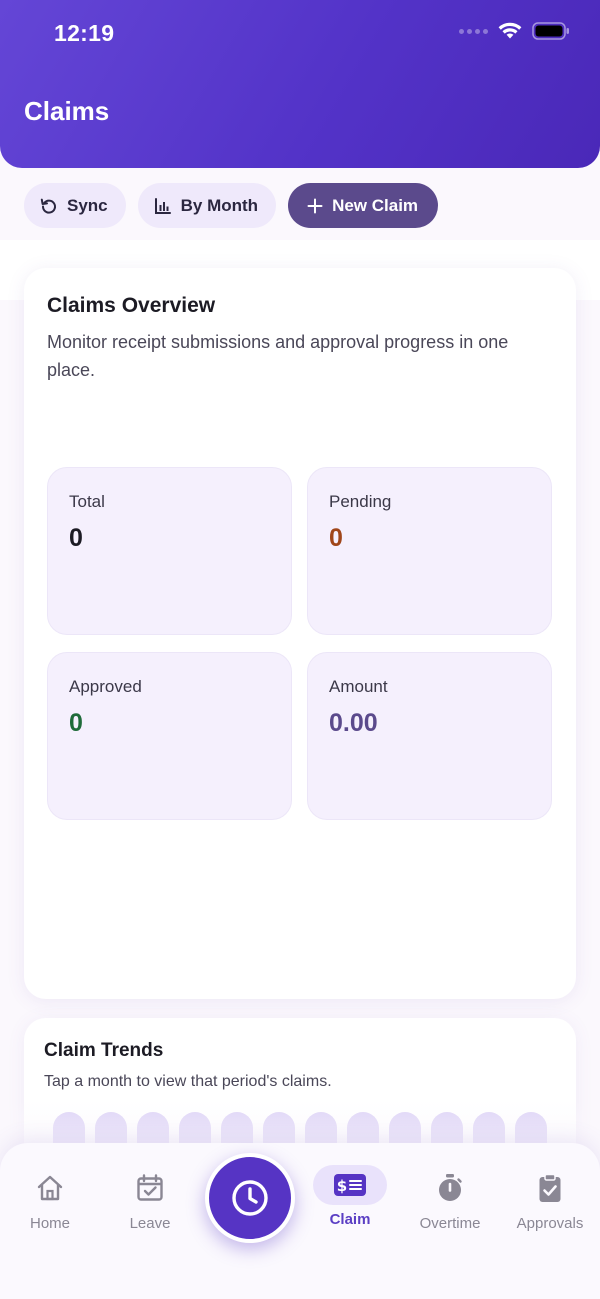  What do you see at coordinates (219, 205) in the screenshot?
I see `by-month-button-label: By Month` at bounding box center [219, 205].